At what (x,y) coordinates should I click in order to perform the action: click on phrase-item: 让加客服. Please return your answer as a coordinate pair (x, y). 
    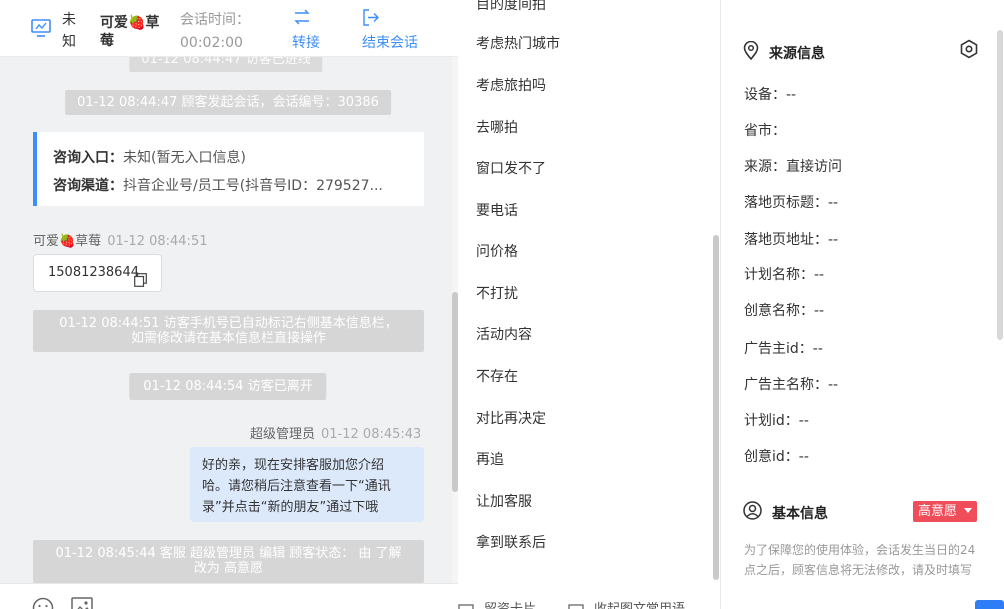
    Looking at the image, I should click on (504, 501).